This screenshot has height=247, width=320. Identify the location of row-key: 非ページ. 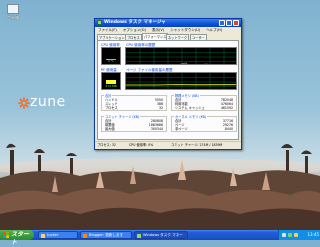
(181, 129).